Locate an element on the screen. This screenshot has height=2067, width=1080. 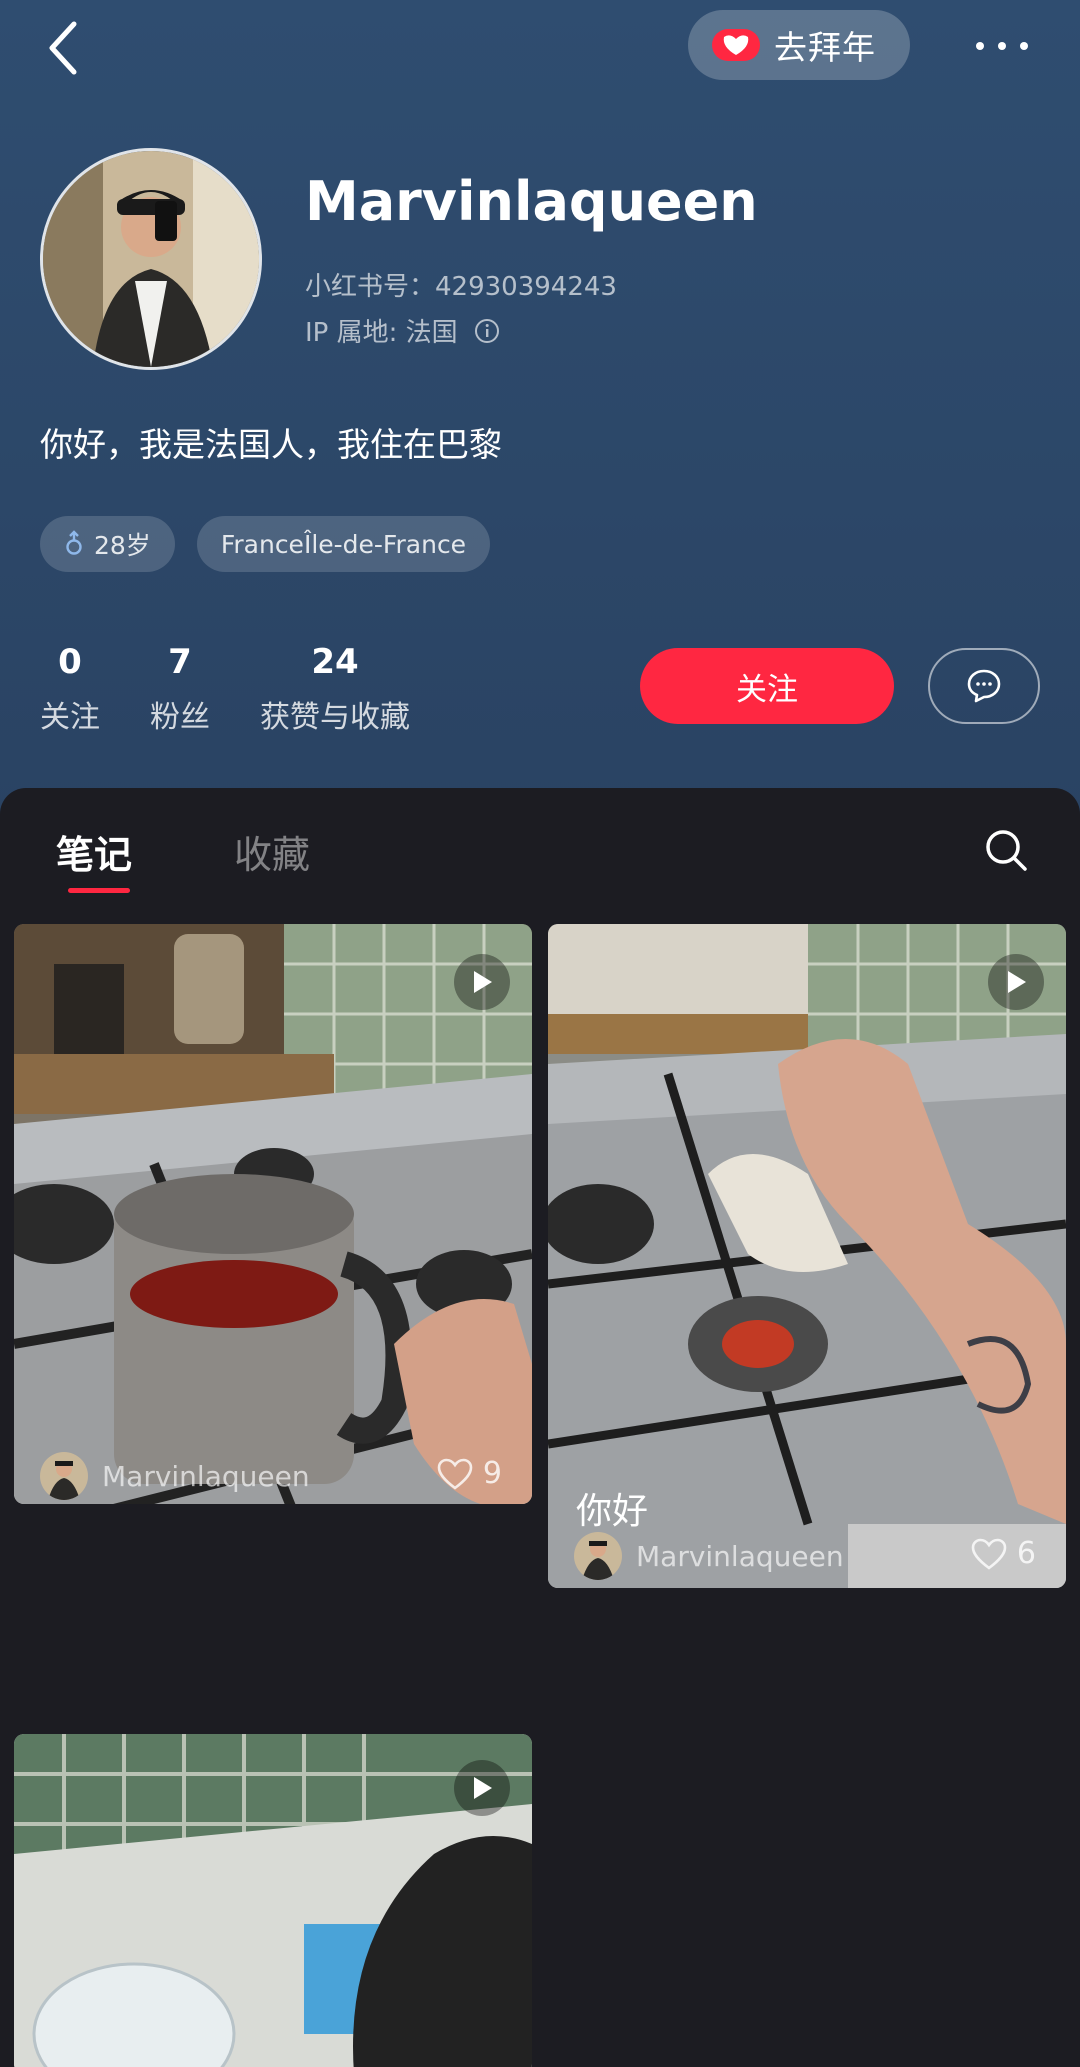
like-button: 6 is located at coordinates (1003, 1553).